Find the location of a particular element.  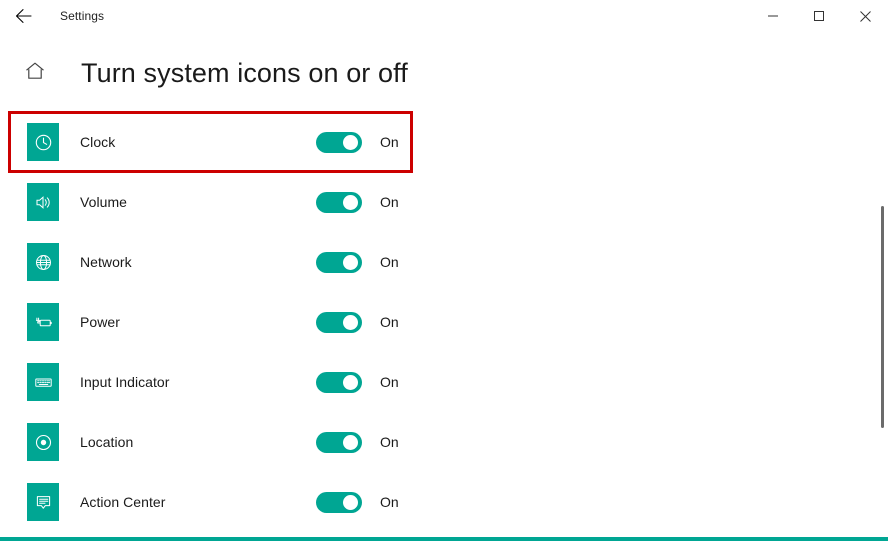

window-controls is located at coordinates (819, 16).